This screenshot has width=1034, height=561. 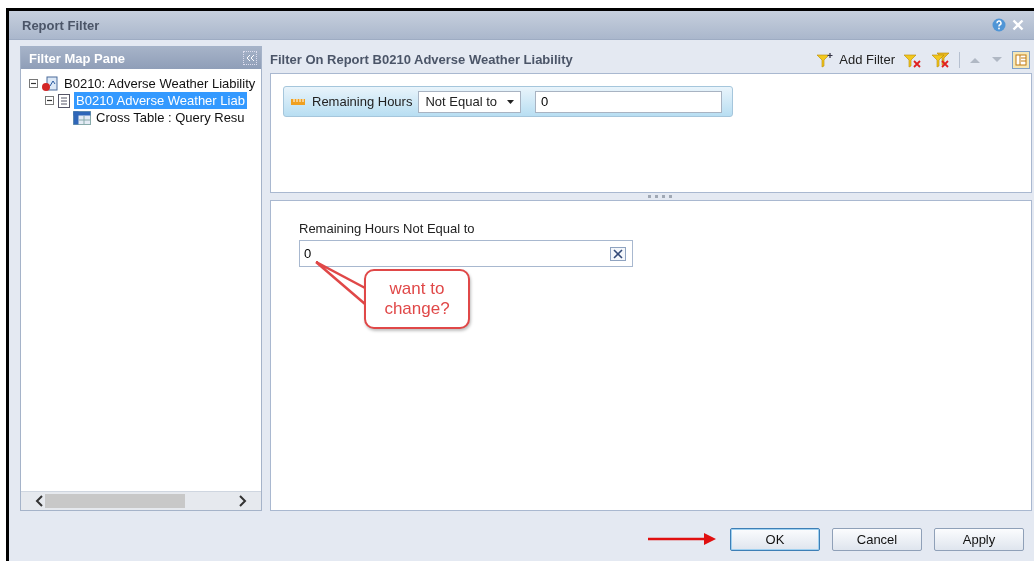 I want to click on collapse-button, so click(x=250, y=58).